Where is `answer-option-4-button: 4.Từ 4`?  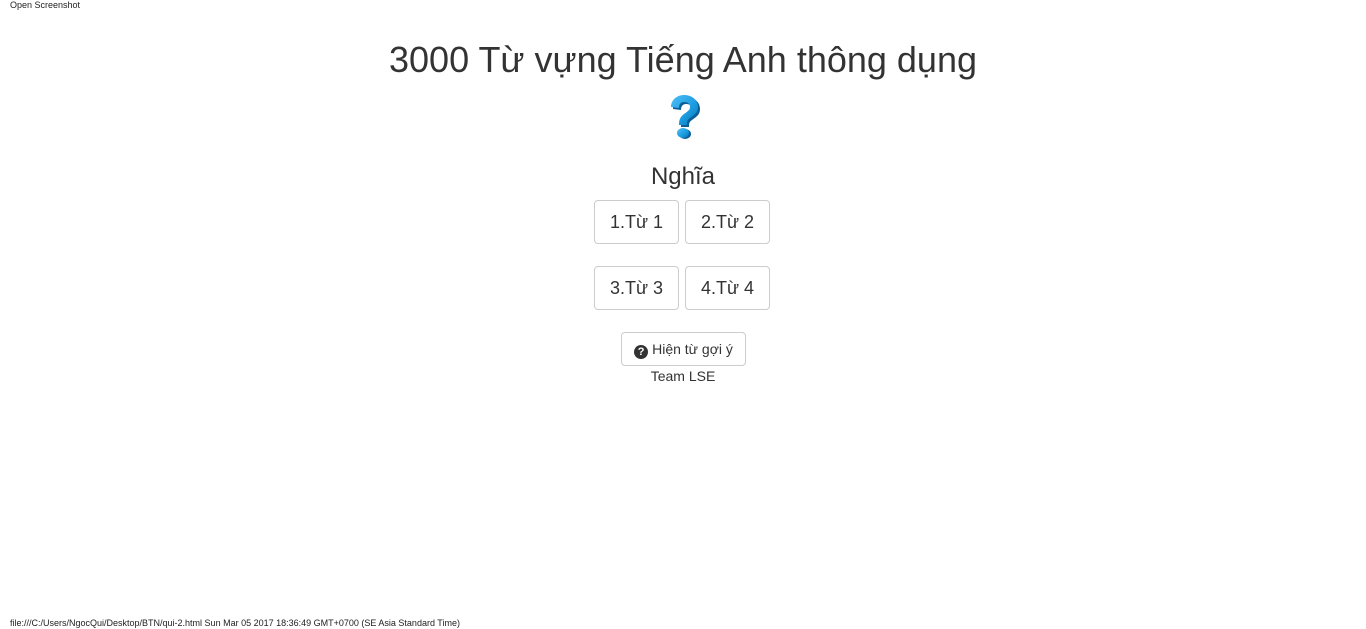
answer-option-4-button: 4.Từ 4 is located at coordinates (727, 288).